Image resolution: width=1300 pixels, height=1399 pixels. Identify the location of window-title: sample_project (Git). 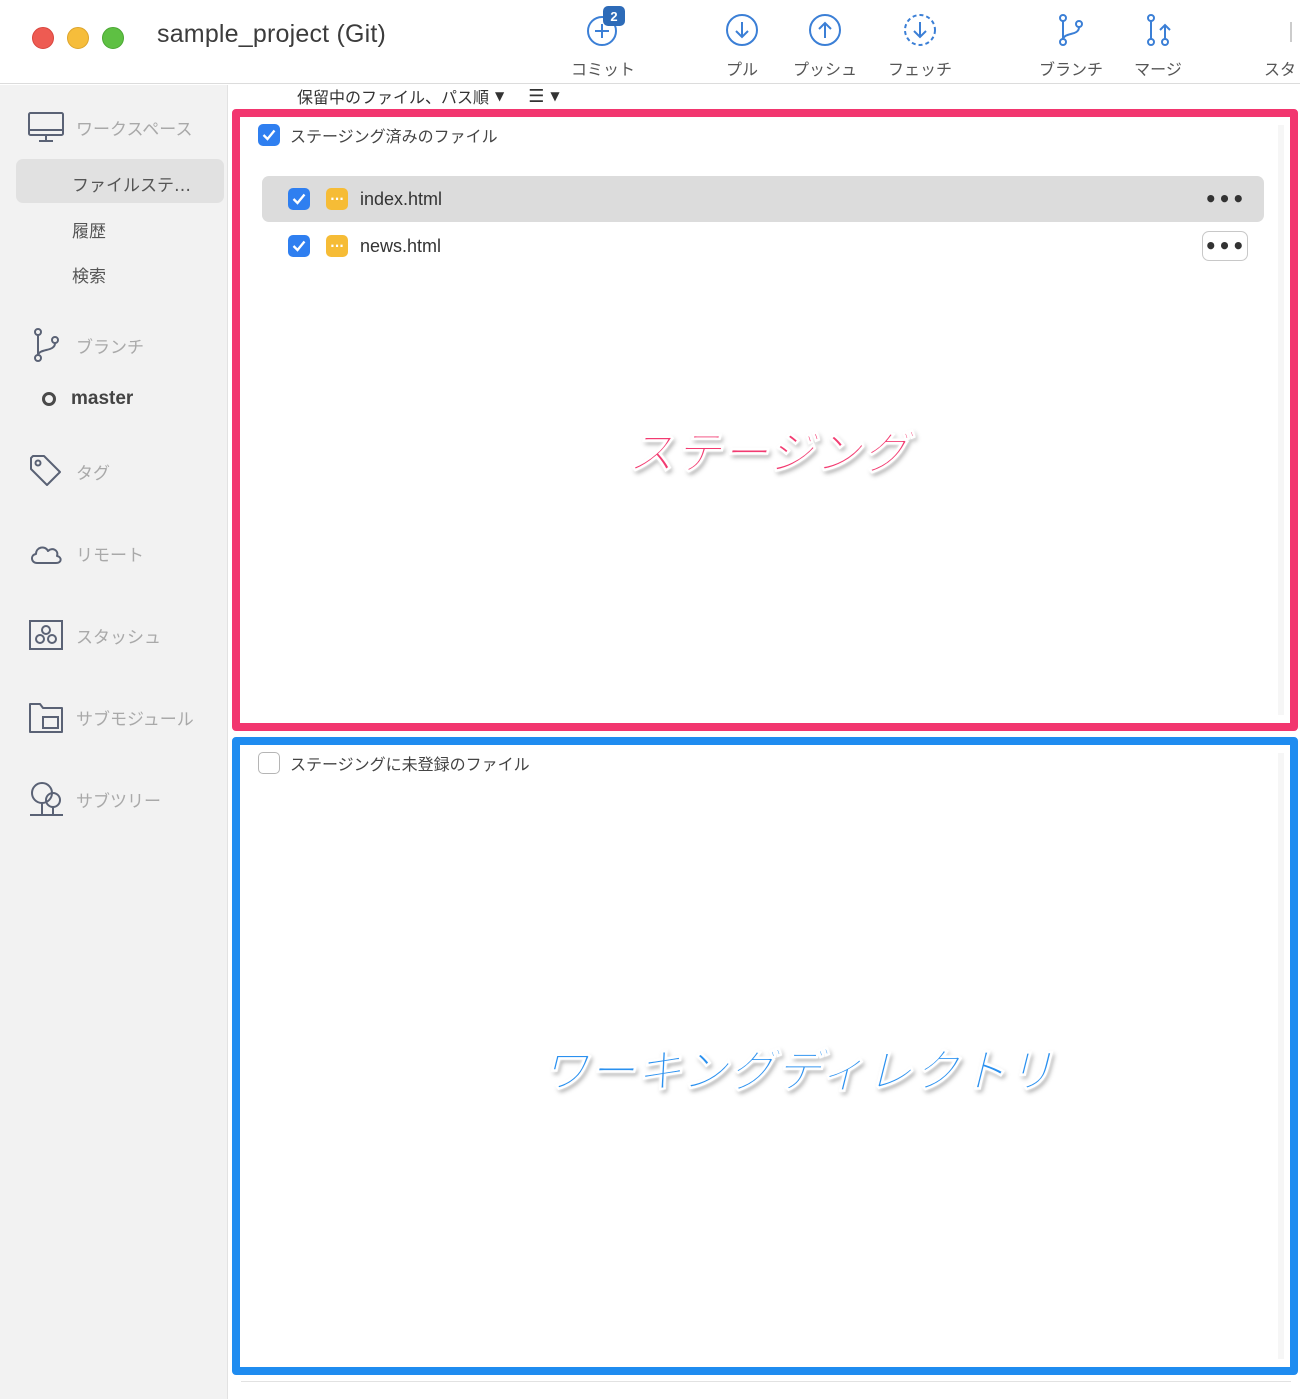
(272, 34).